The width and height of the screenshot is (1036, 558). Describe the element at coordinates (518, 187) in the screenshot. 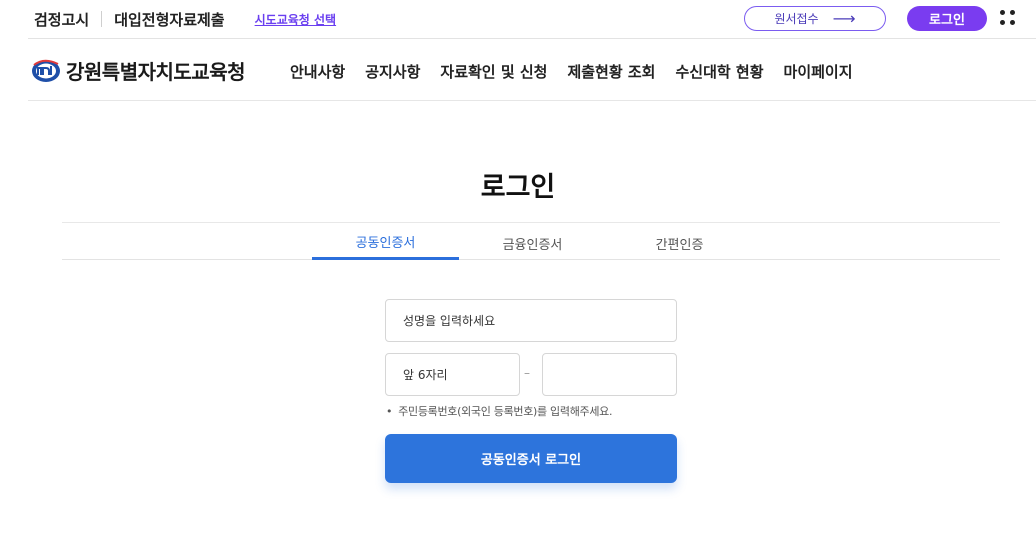

I see `page-title: 로그인` at that location.